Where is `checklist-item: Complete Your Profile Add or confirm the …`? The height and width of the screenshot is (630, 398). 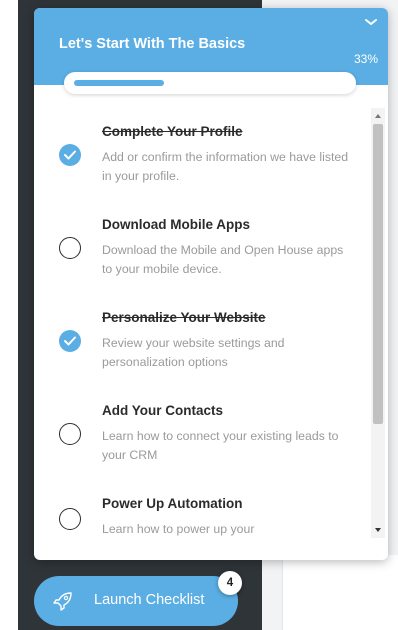
checklist-item: Complete Your Profile Add or confirm the … is located at coordinates (202, 157).